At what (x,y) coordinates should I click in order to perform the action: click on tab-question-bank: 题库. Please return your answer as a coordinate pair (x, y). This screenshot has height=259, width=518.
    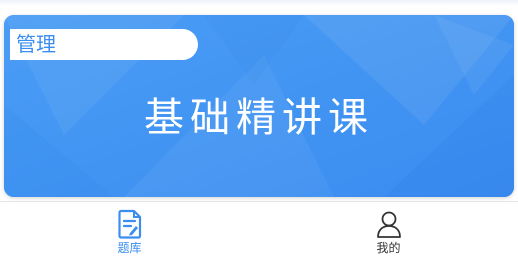
    Looking at the image, I should click on (129, 230).